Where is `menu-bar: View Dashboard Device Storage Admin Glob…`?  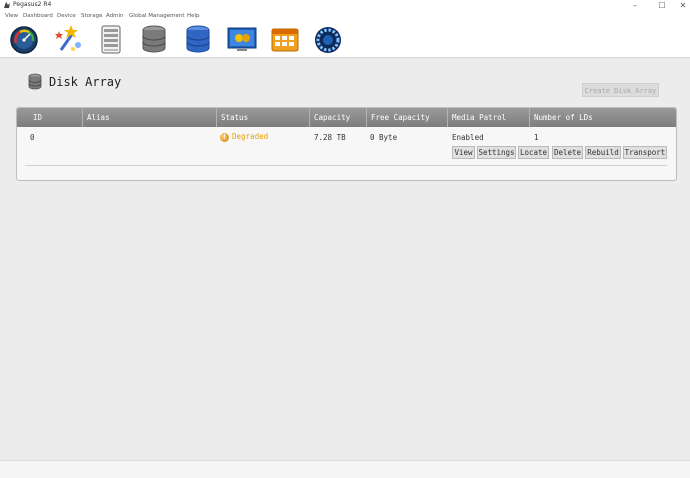 menu-bar: View Dashboard Device Storage Admin Glob… is located at coordinates (345, 16).